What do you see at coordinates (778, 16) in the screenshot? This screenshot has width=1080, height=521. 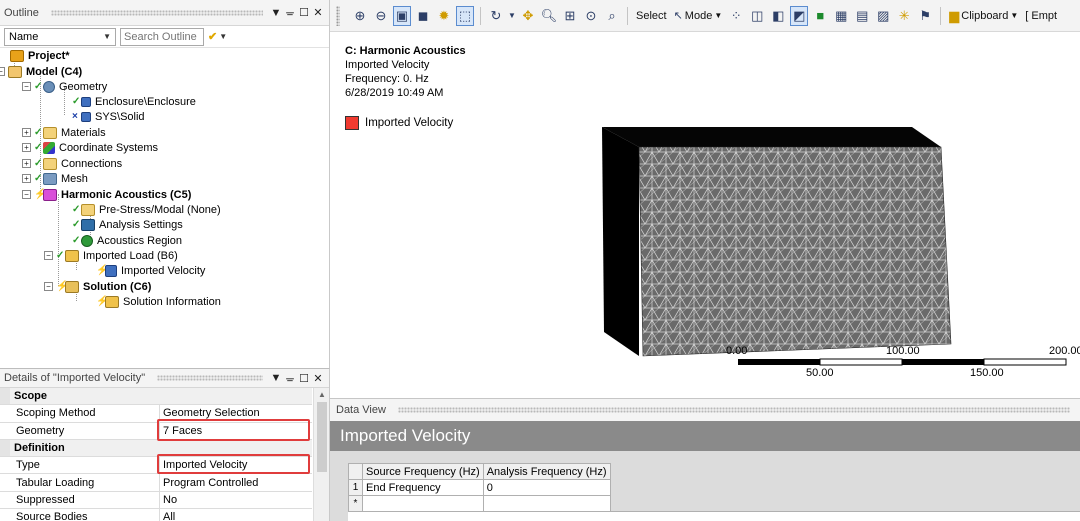 I see `select-face-icon: ◧` at bounding box center [778, 16].